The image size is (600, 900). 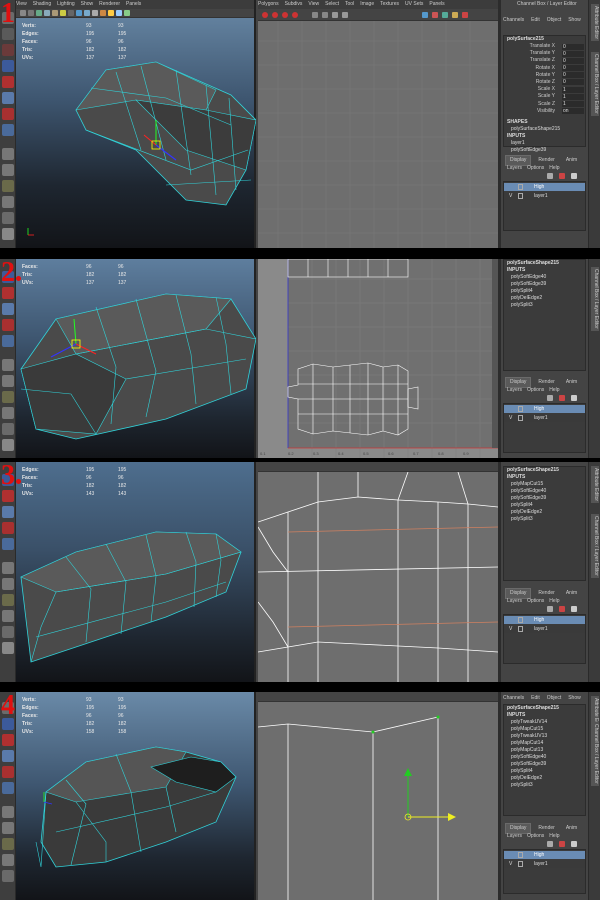 What do you see at coordinates (571, 382) in the screenshot?
I see `tab-anim: Anim` at bounding box center [571, 382].